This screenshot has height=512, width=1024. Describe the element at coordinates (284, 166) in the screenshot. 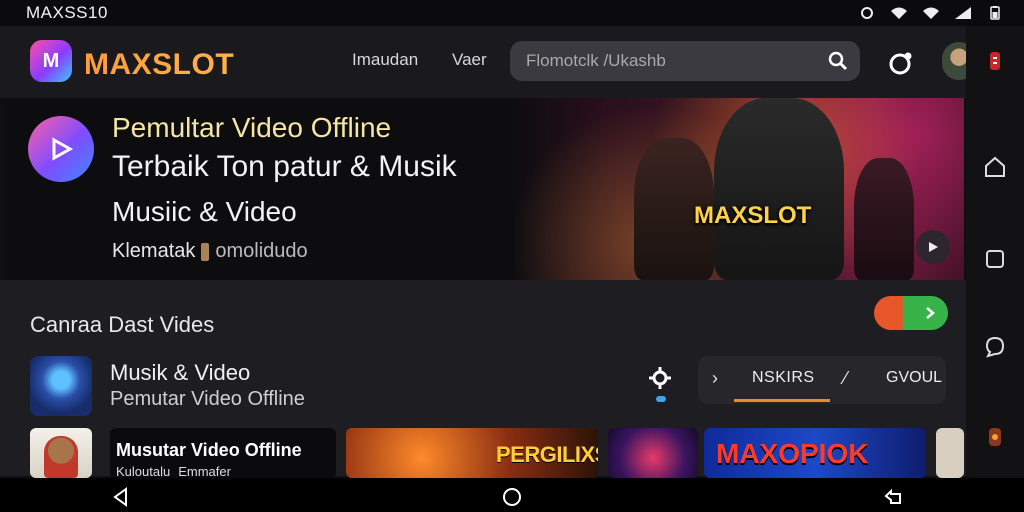

I see `hero-heading: Terbaik Ton patur & Musik` at that location.